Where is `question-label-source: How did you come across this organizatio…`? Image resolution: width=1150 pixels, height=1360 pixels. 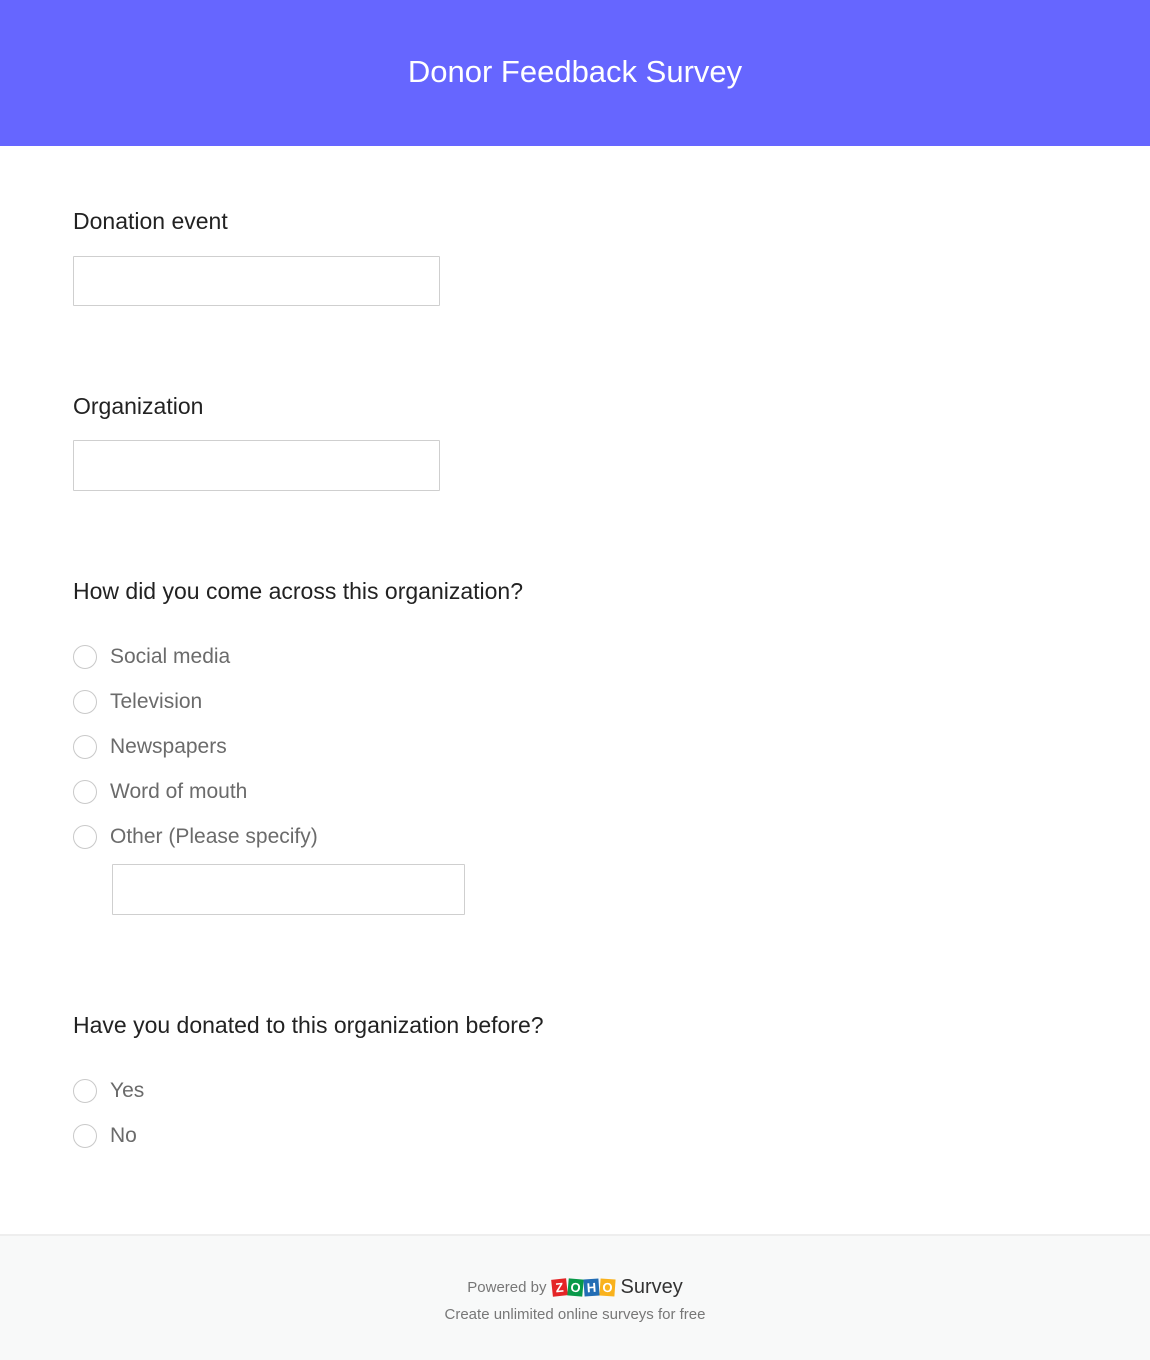 question-label-source: How did you come across this organizatio… is located at coordinates (298, 591).